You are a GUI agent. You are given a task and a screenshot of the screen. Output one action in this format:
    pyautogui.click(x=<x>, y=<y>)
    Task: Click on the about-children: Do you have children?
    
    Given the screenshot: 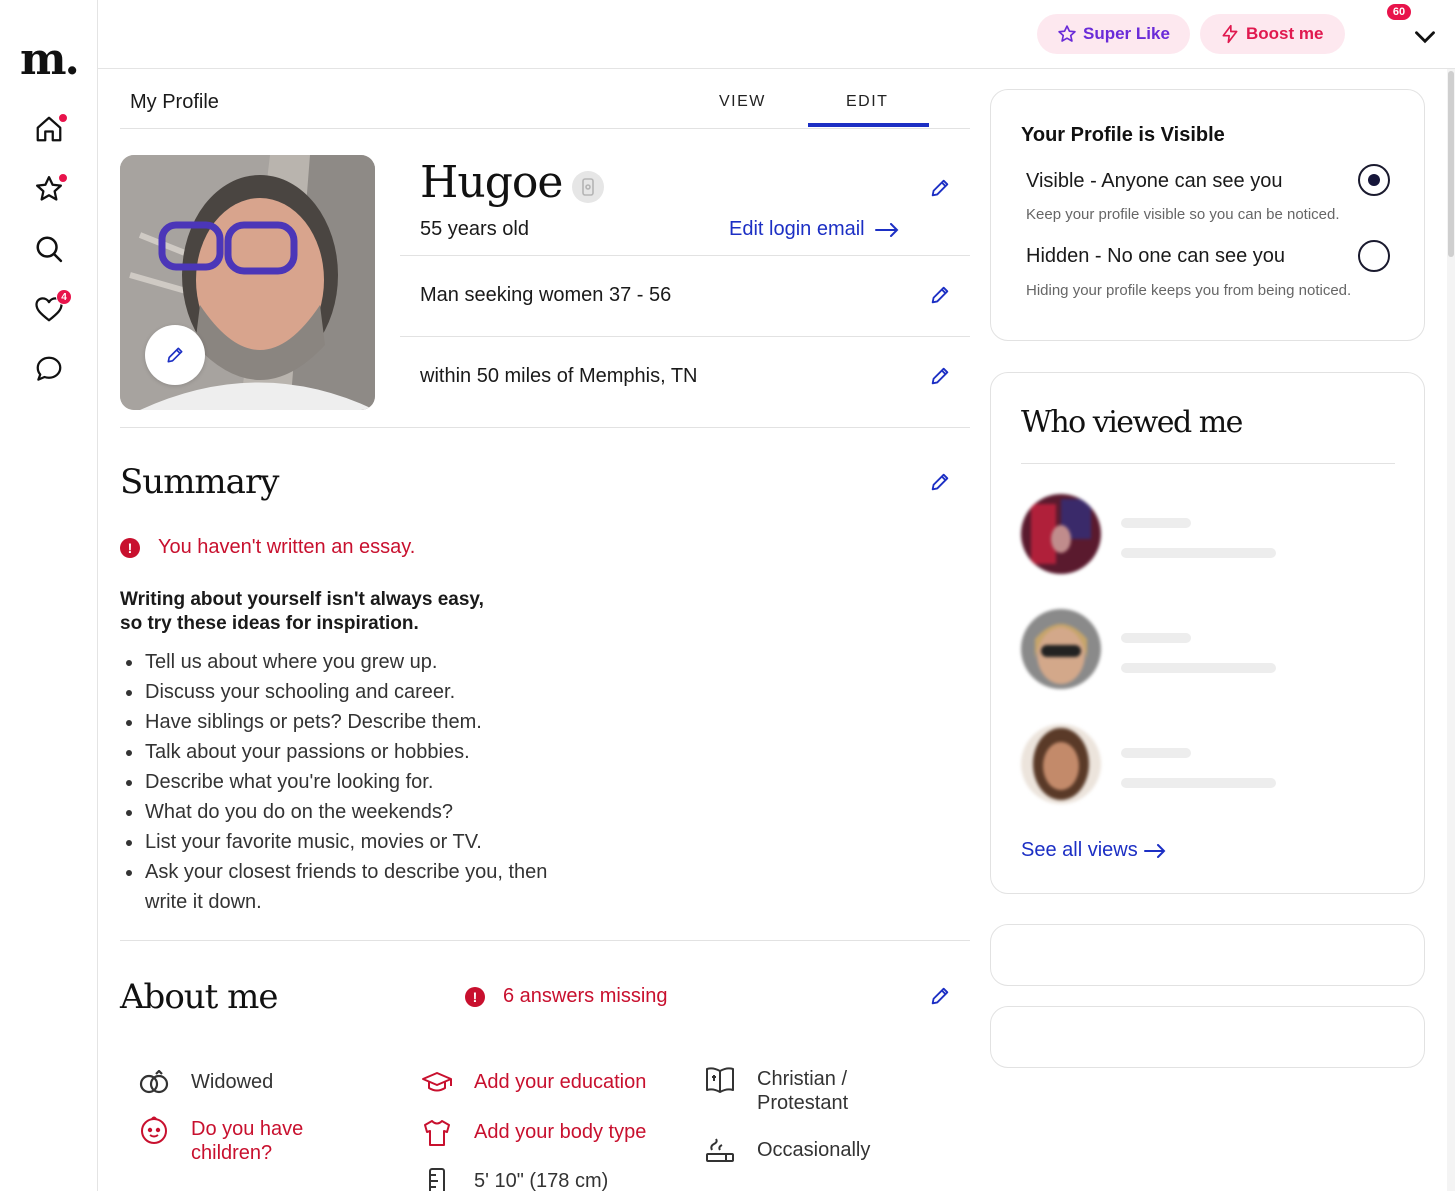 What is the action you would take?
    pyautogui.click(x=232, y=1140)
    